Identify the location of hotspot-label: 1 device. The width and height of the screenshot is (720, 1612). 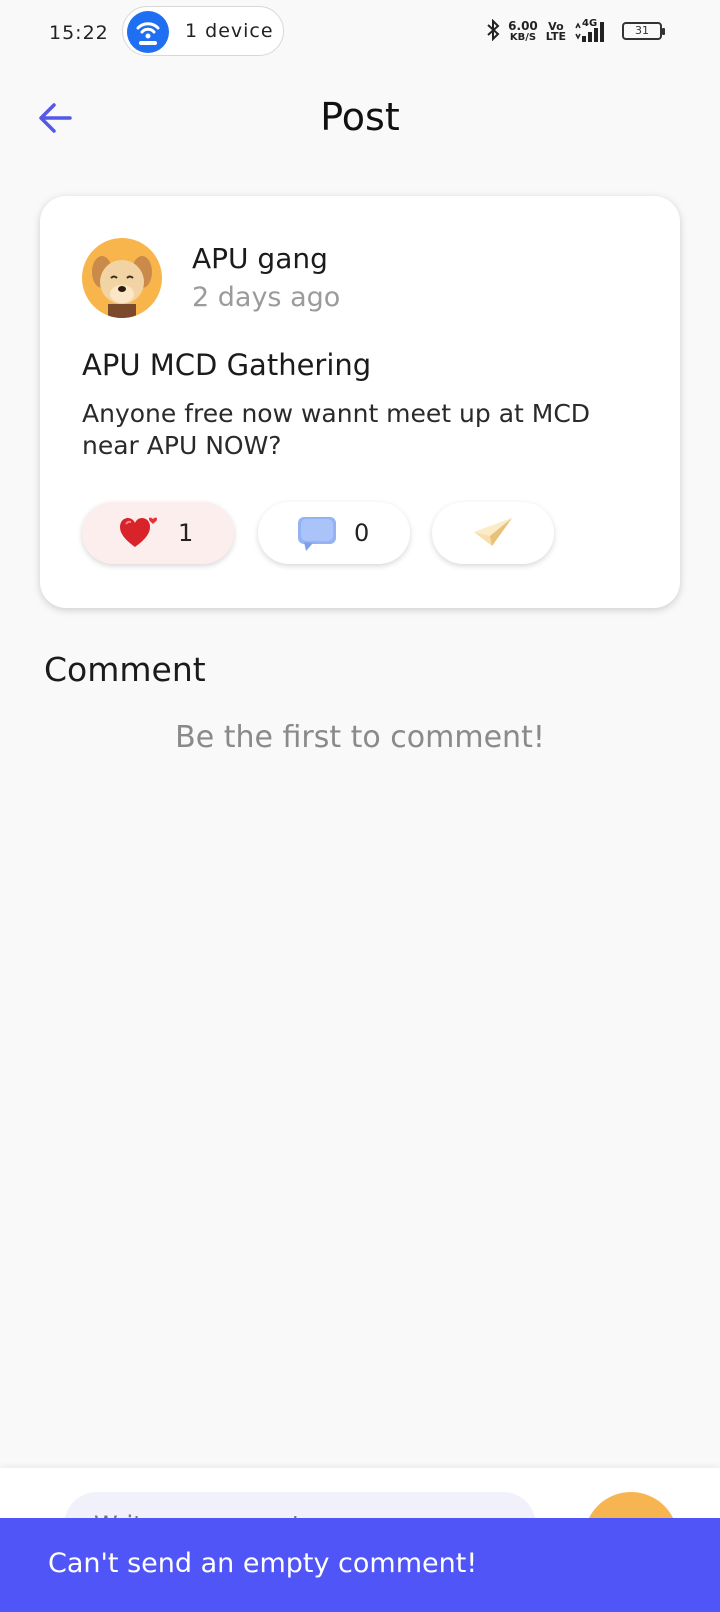
(229, 31).